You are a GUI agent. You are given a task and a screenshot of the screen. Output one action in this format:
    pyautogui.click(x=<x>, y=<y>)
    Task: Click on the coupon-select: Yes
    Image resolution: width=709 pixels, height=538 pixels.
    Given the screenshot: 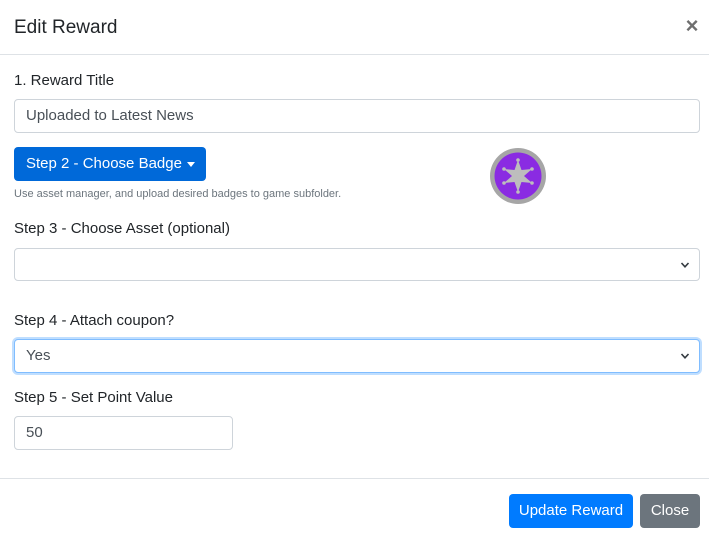 What is the action you would take?
    pyautogui.click(x=357, y=356)
    